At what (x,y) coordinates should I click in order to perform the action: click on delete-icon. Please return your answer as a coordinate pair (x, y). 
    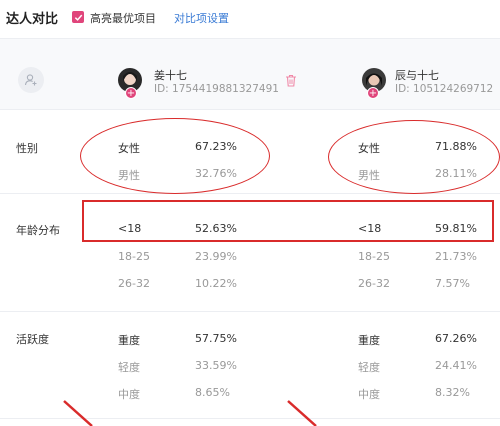
    Looking at the image, I should click on (291, 80).